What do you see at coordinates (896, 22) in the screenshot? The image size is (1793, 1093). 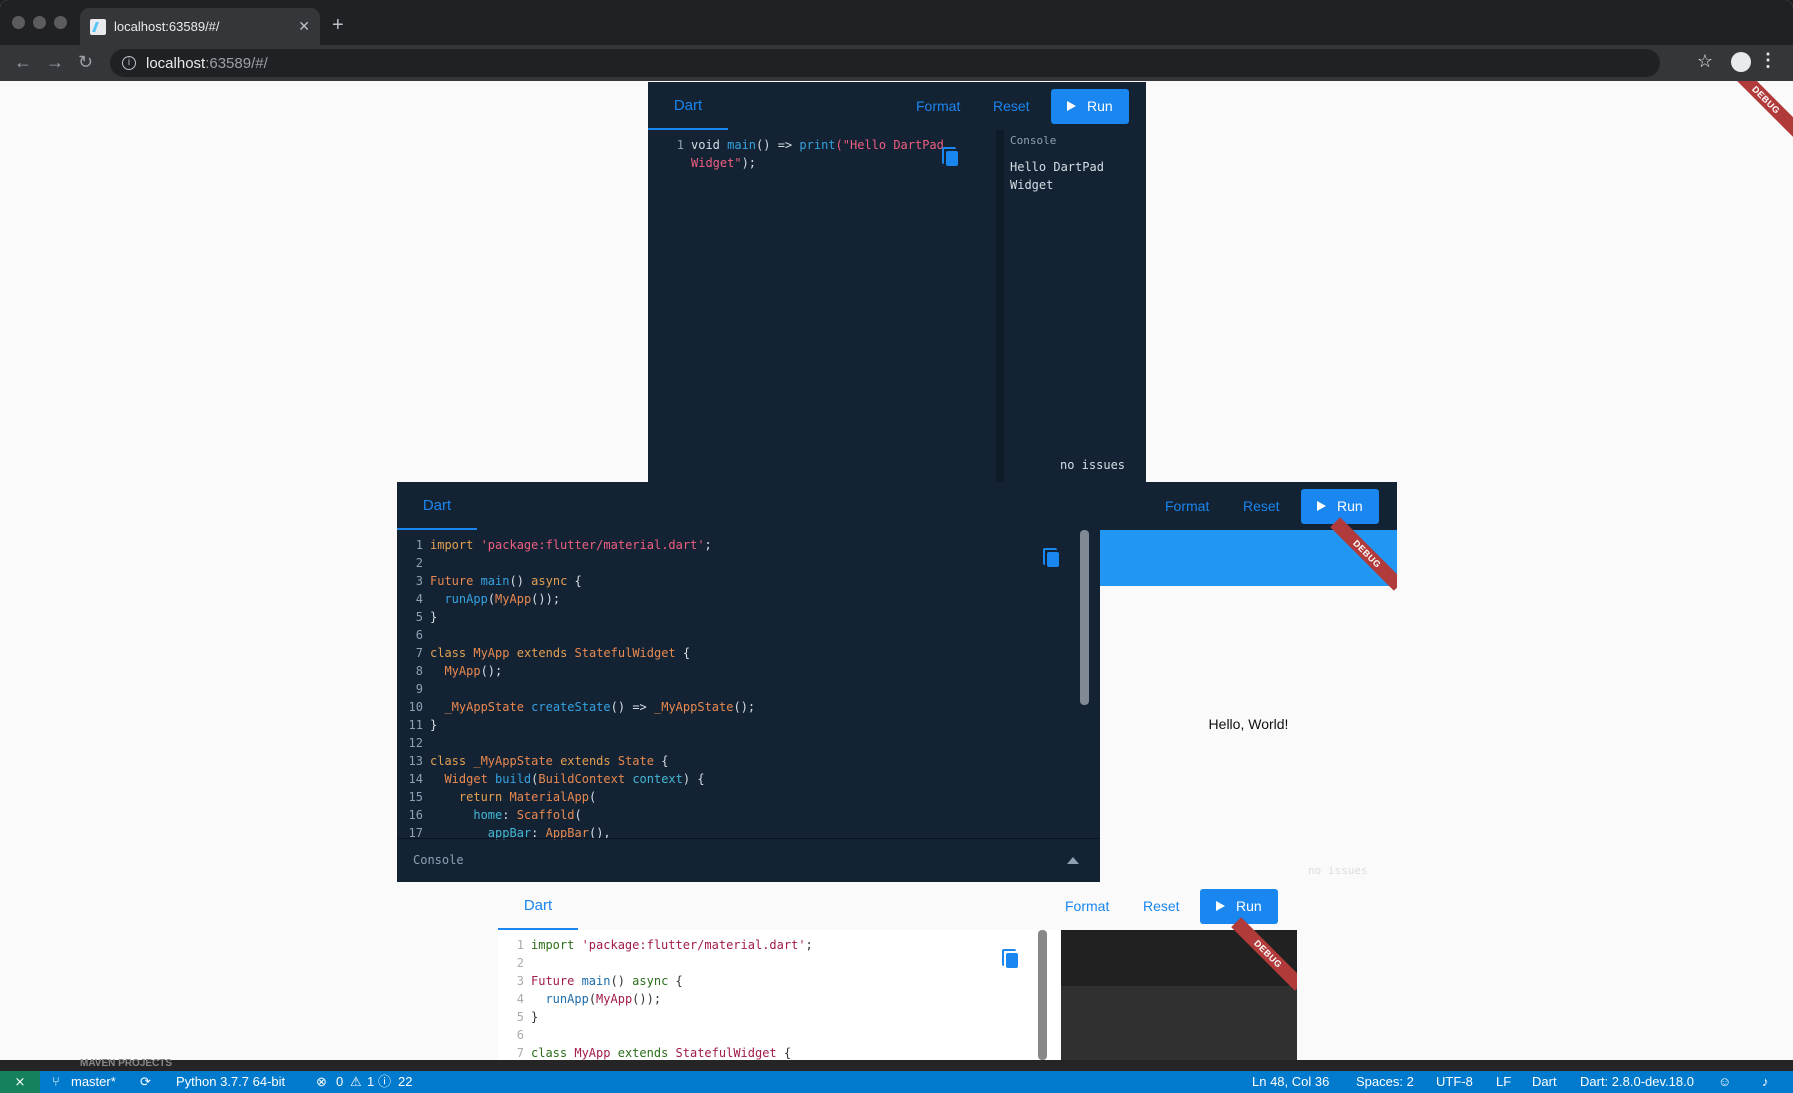 I see `browser-titlebar: localhost:63589/#/ ✕ +` at bounding box center [896, 22].